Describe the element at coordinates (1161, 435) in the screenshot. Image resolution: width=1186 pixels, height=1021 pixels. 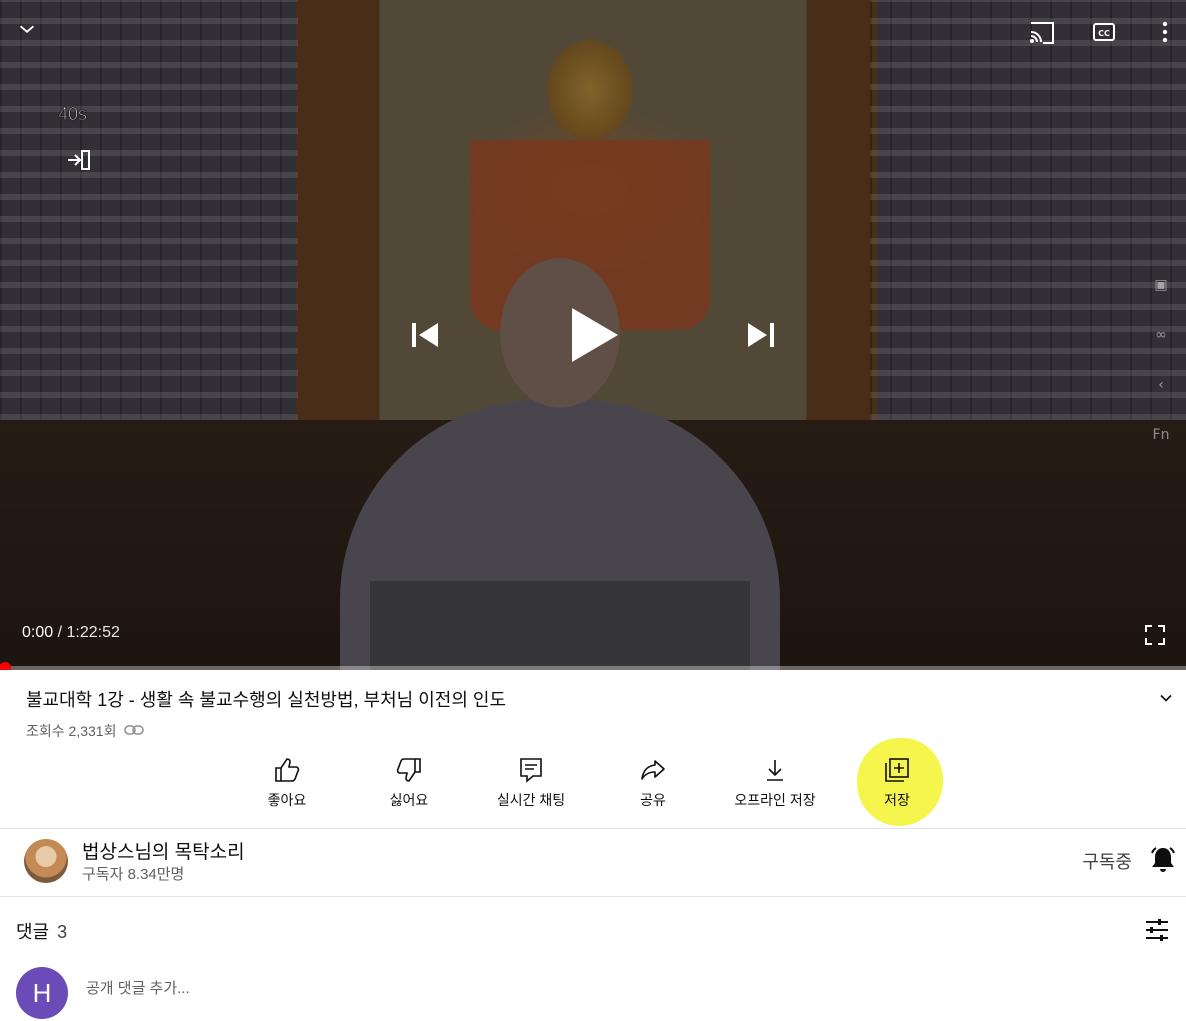
I see `fn-key: Fn` at that location.